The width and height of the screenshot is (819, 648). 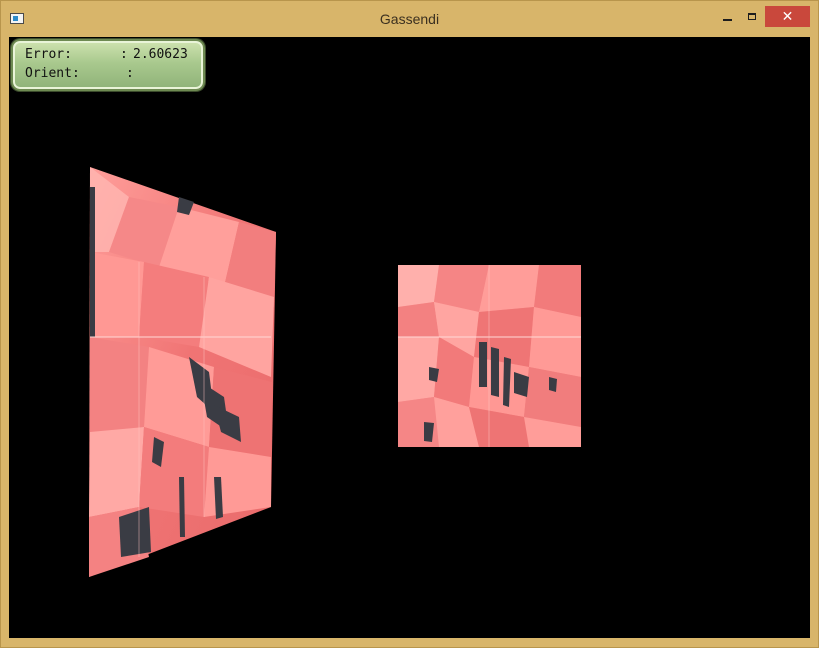 I want to click on surface-panel-right, so click(x=489, y=356).